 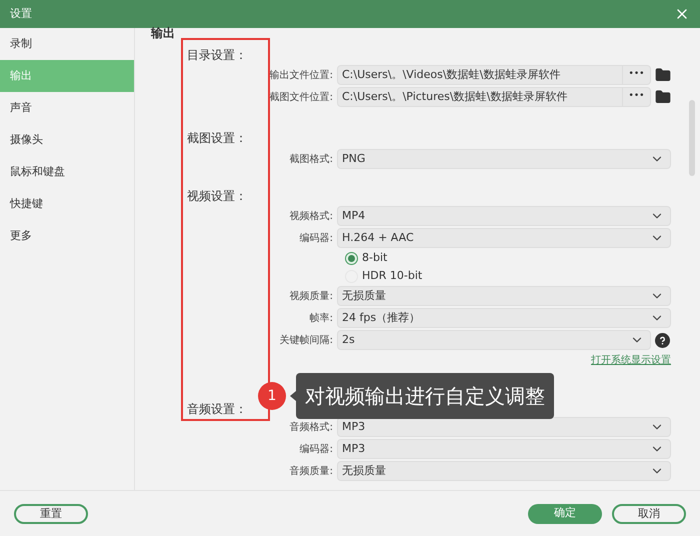 I want to click on field-label: 音频格式:, so click(x=311, y=427).